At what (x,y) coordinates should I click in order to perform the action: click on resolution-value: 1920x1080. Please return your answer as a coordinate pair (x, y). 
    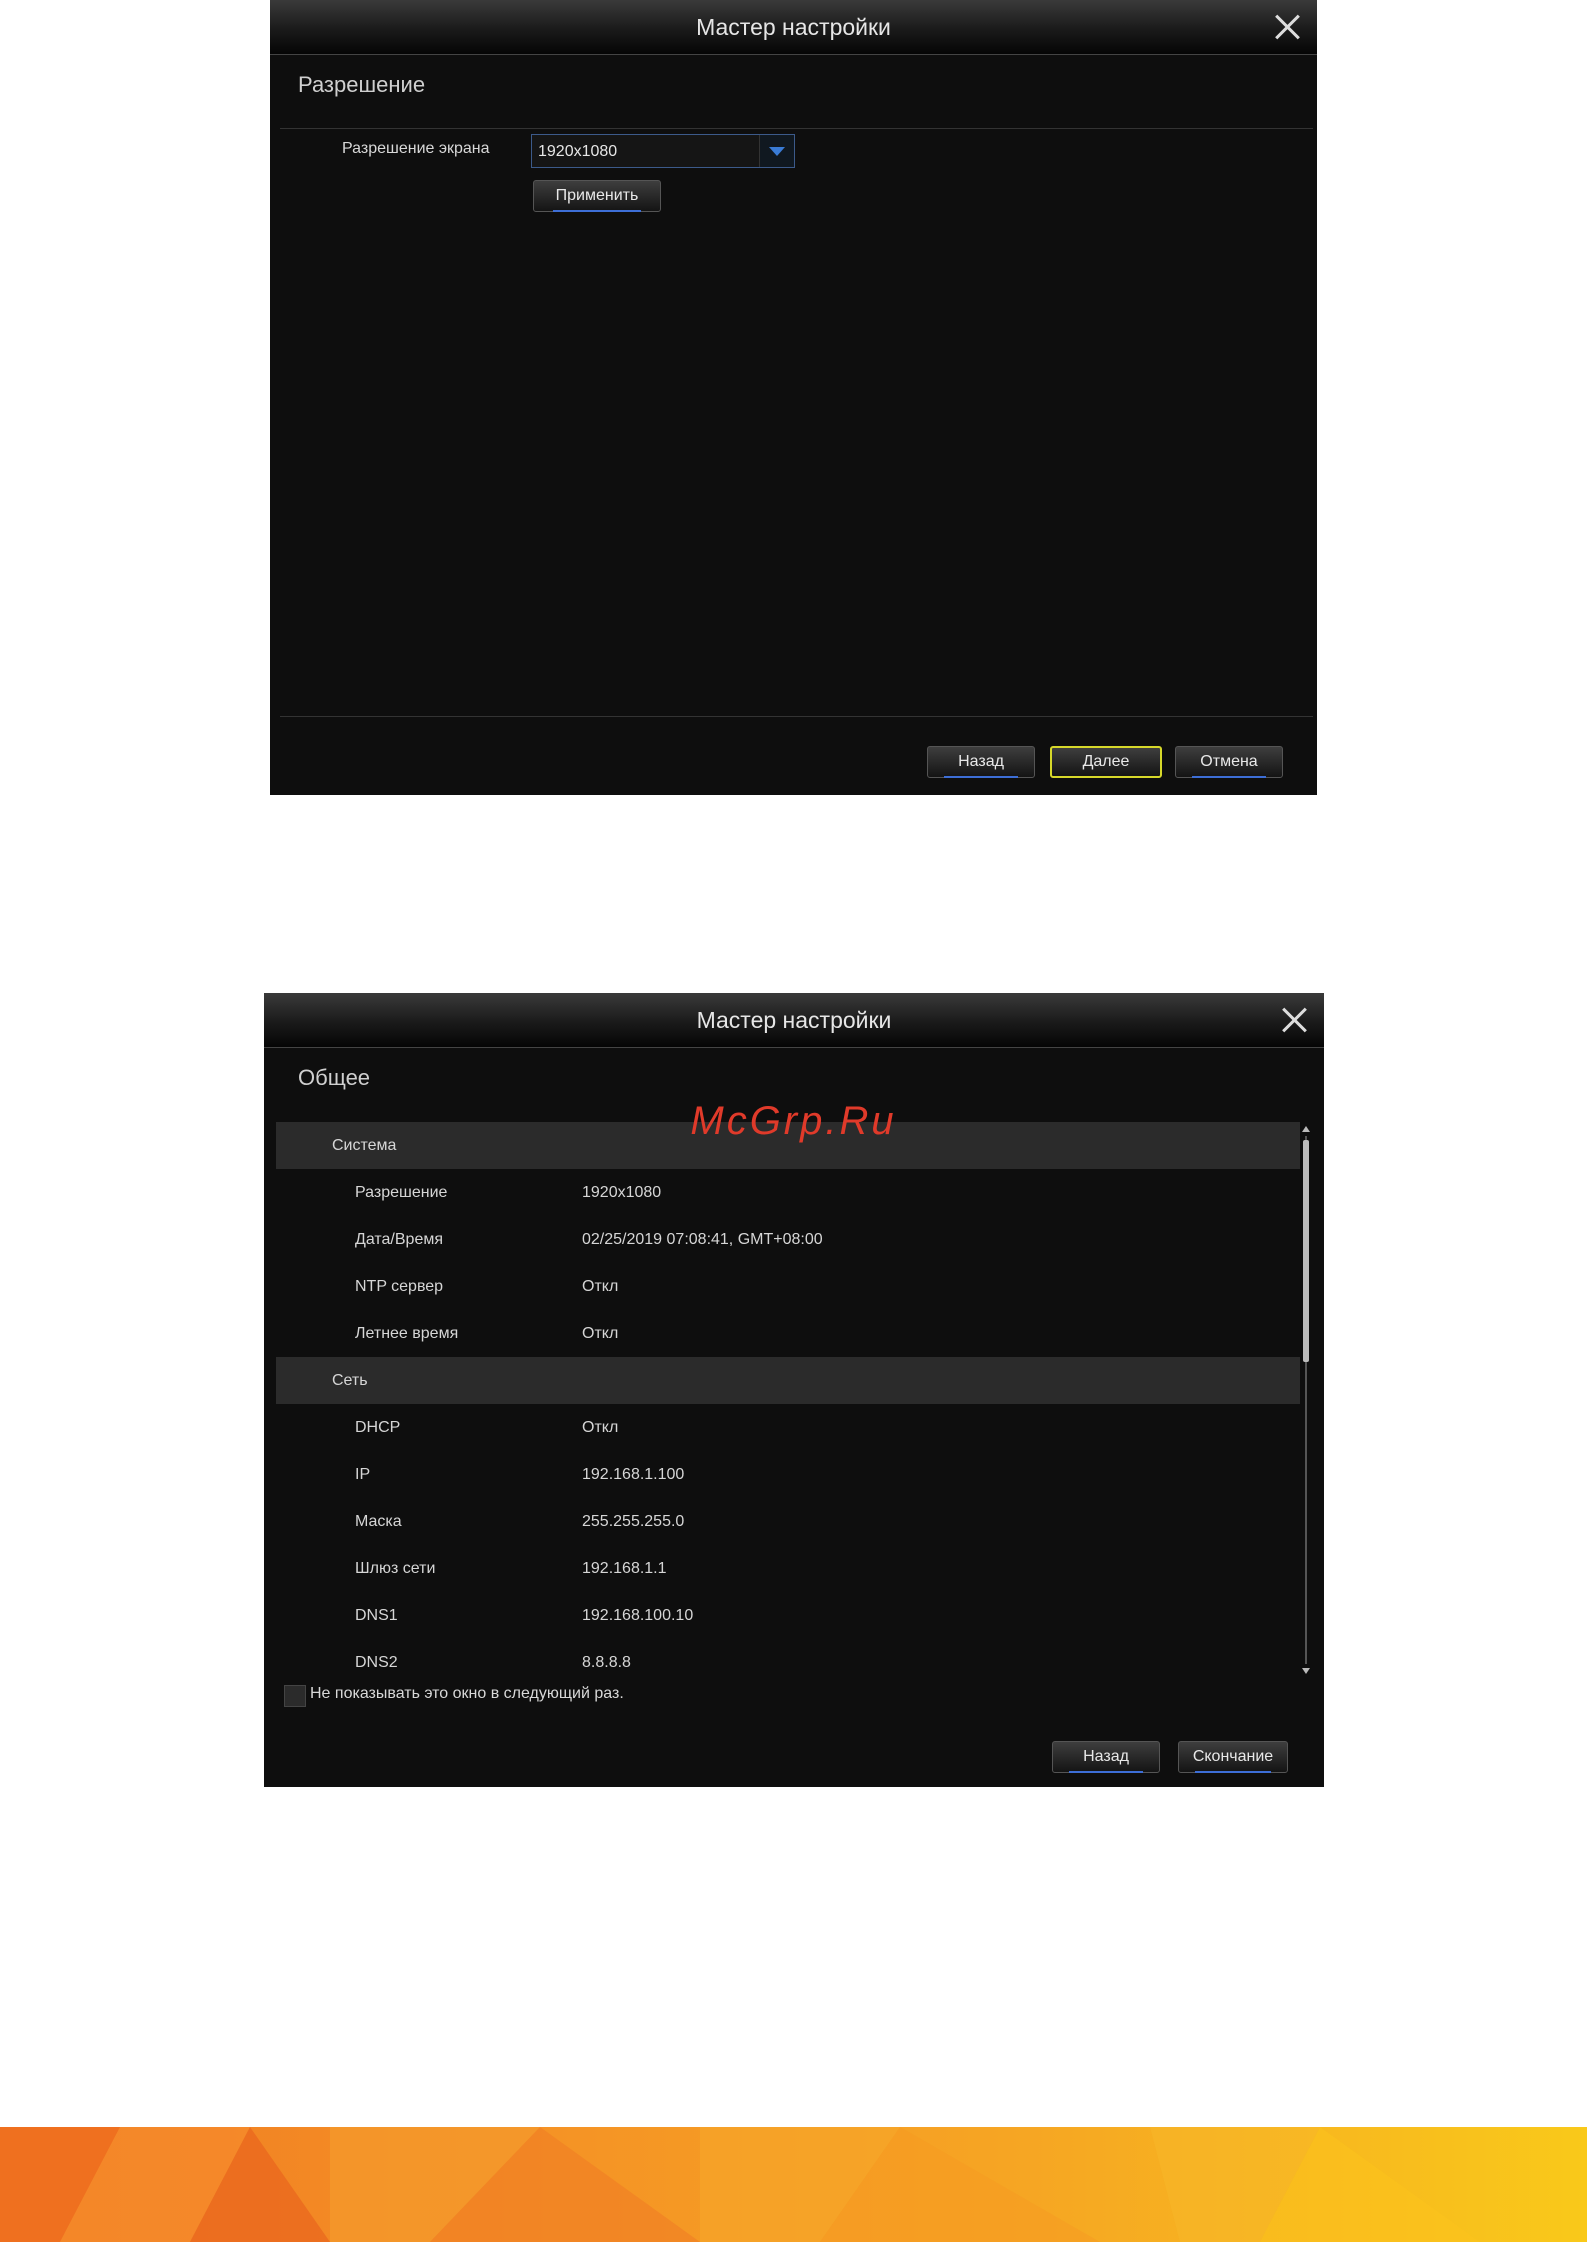
    Looking at the image, I should click on (578, 151).